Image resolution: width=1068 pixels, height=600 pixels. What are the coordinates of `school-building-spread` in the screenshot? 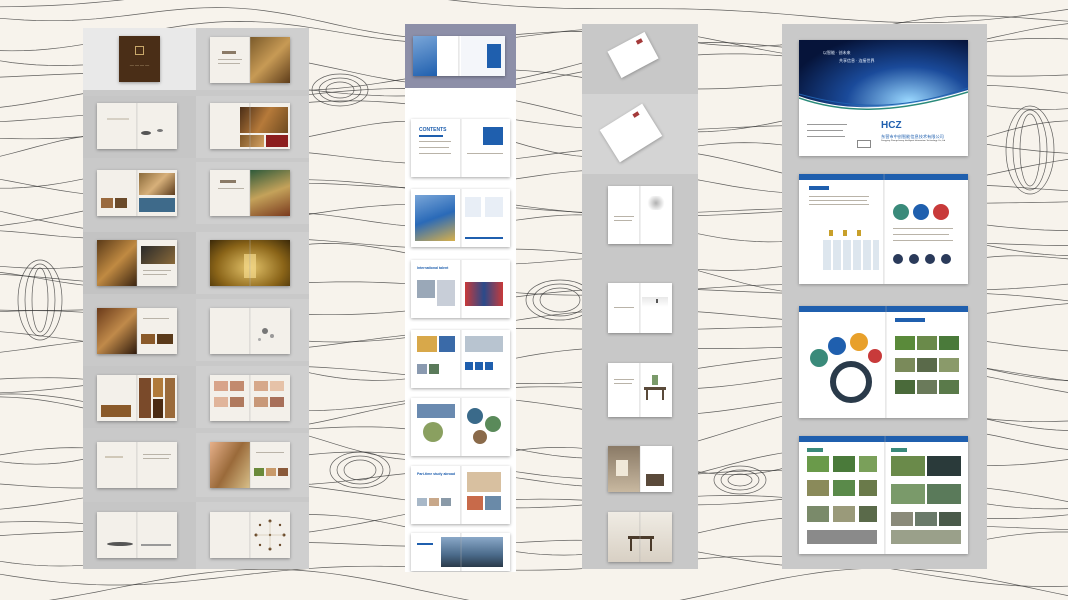 It's located at (460, 550).